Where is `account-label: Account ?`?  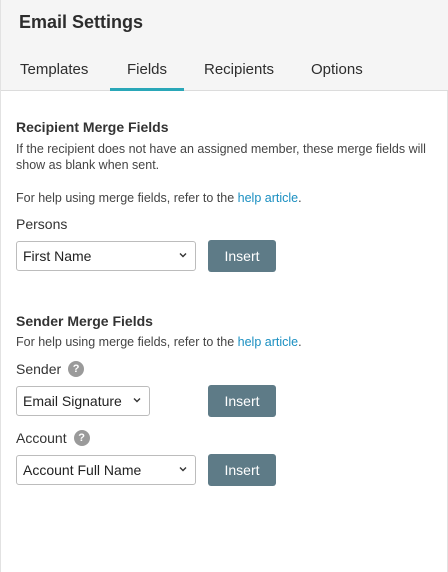
account-label: Account ? is located at coordinates (53, 438).